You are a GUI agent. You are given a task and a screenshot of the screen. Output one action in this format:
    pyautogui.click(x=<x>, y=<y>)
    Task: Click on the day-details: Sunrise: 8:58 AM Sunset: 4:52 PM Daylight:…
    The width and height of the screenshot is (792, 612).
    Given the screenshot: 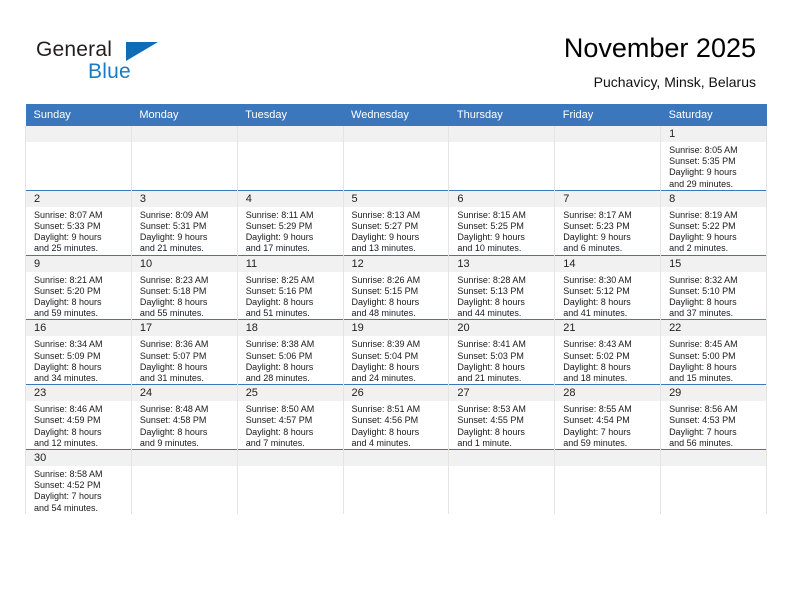 What is the action you would take?
    pyautogui.click(x=78, y=490)
    